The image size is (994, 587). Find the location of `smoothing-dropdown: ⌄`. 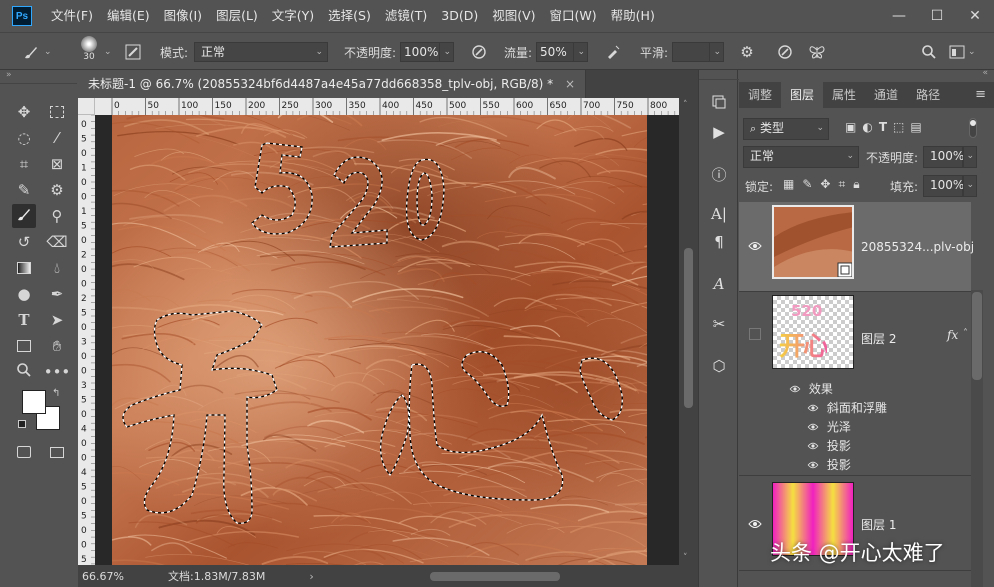

smoothing-dropdown: ⌄ is located at coordinates (717, 52).